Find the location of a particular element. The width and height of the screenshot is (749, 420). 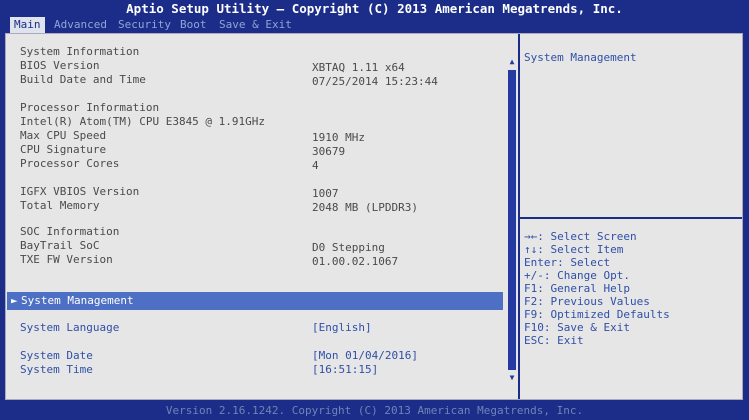

help-key-save-exit: F10: Save & Exit is located at coordinates (577, 327).